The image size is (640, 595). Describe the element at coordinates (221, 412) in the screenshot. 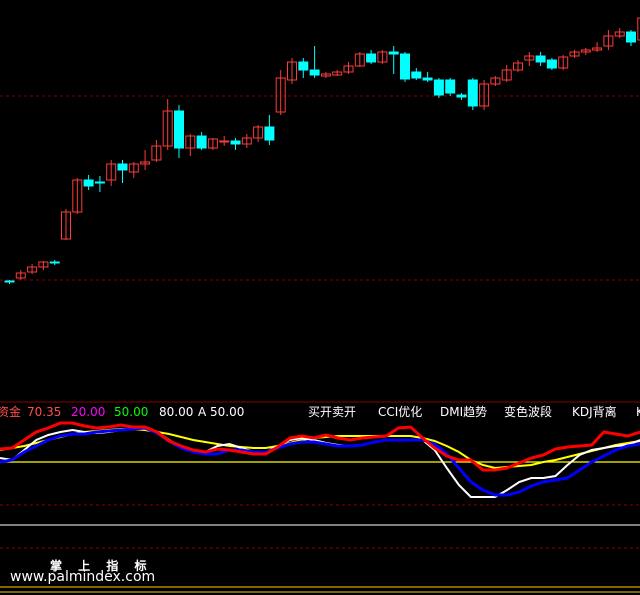

I see `legend-item: A 50.00` at that location.